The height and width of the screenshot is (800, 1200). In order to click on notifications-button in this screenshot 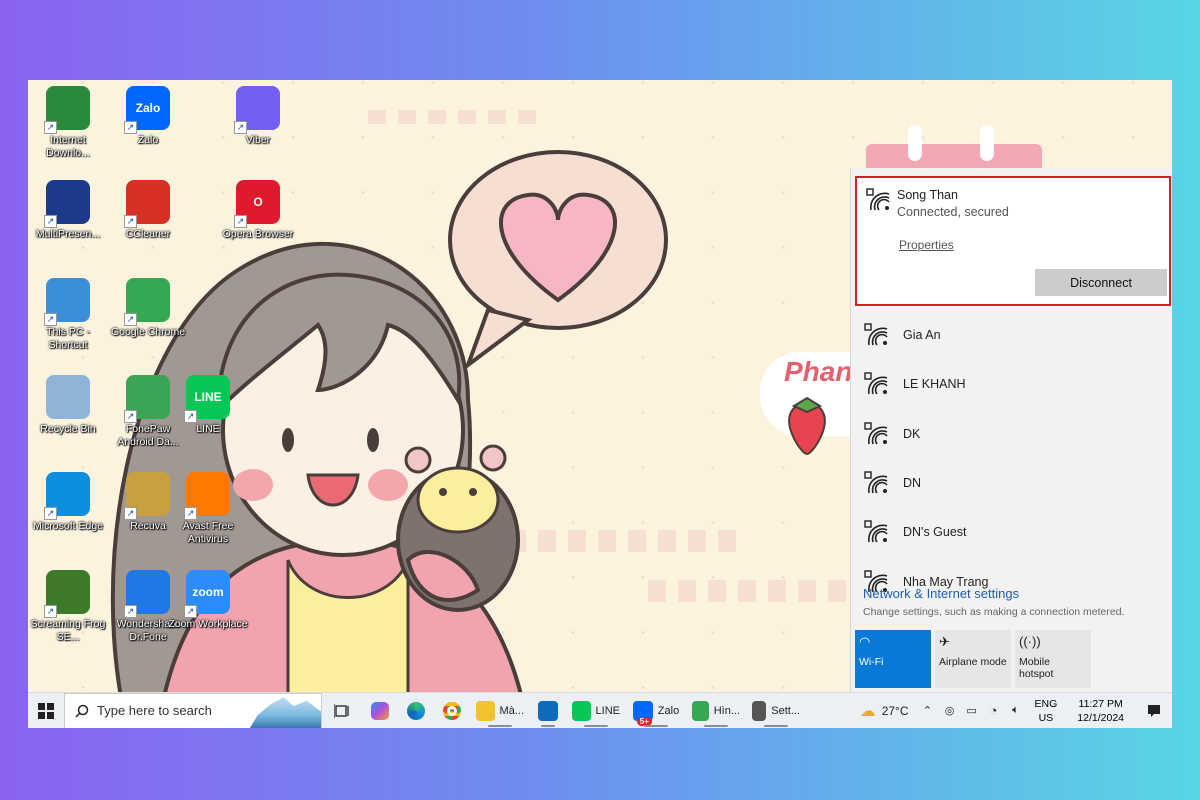, I will do `click(1154, 711)`.